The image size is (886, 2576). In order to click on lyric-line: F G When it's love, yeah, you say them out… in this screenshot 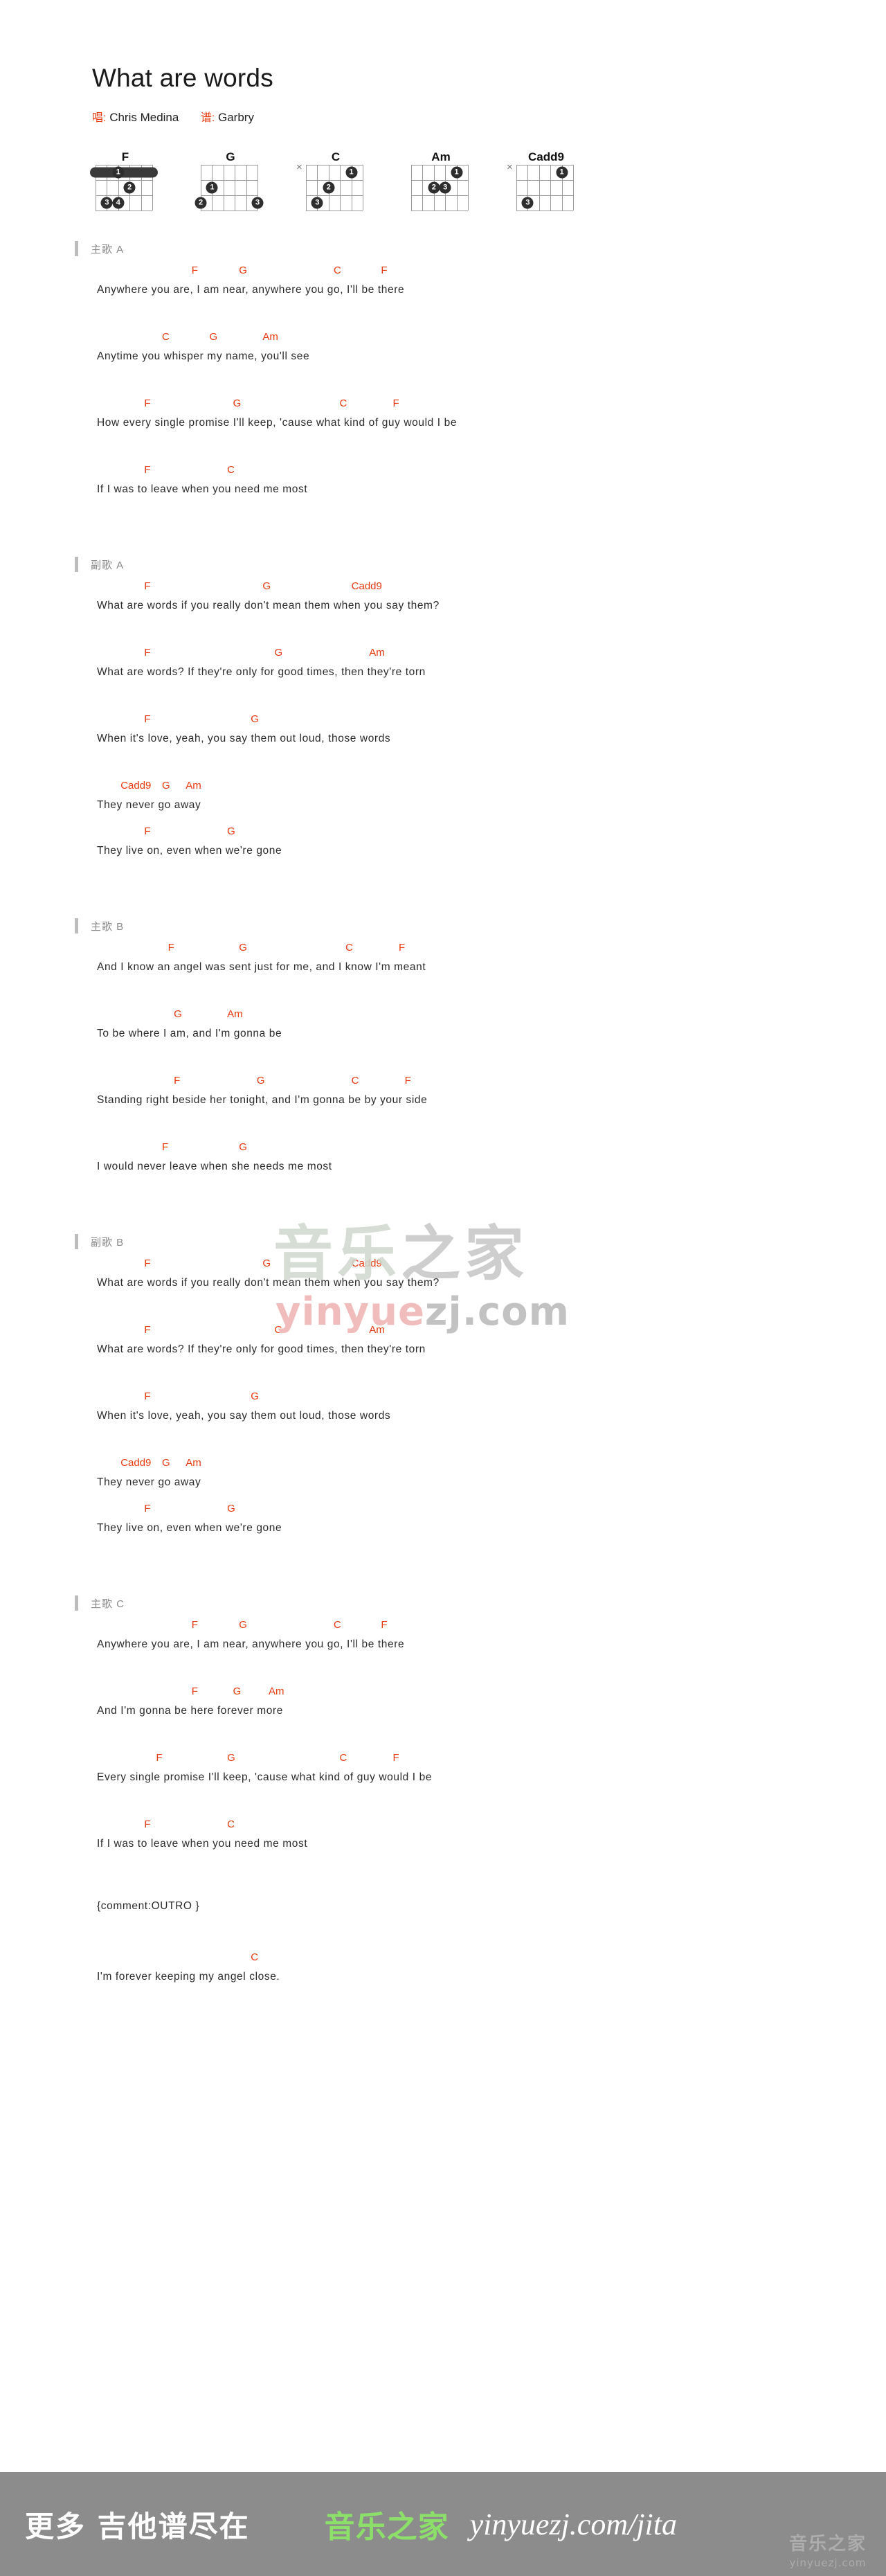, I will do `click(491, 1423)`.